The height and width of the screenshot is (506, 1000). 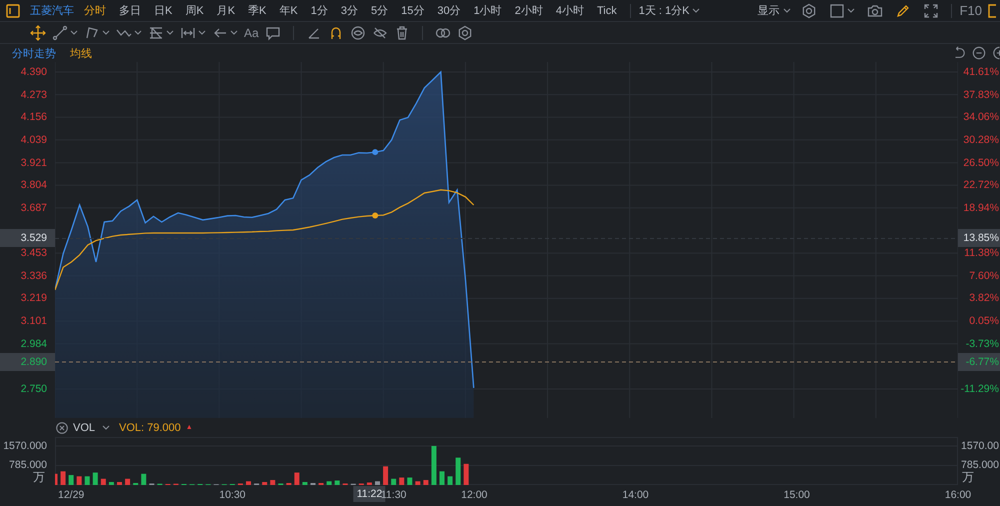 What do you see at coordinates (25, 445) in the screenshot?
I see `volume-tick: 1570.000` at bounding box center [25, 445].